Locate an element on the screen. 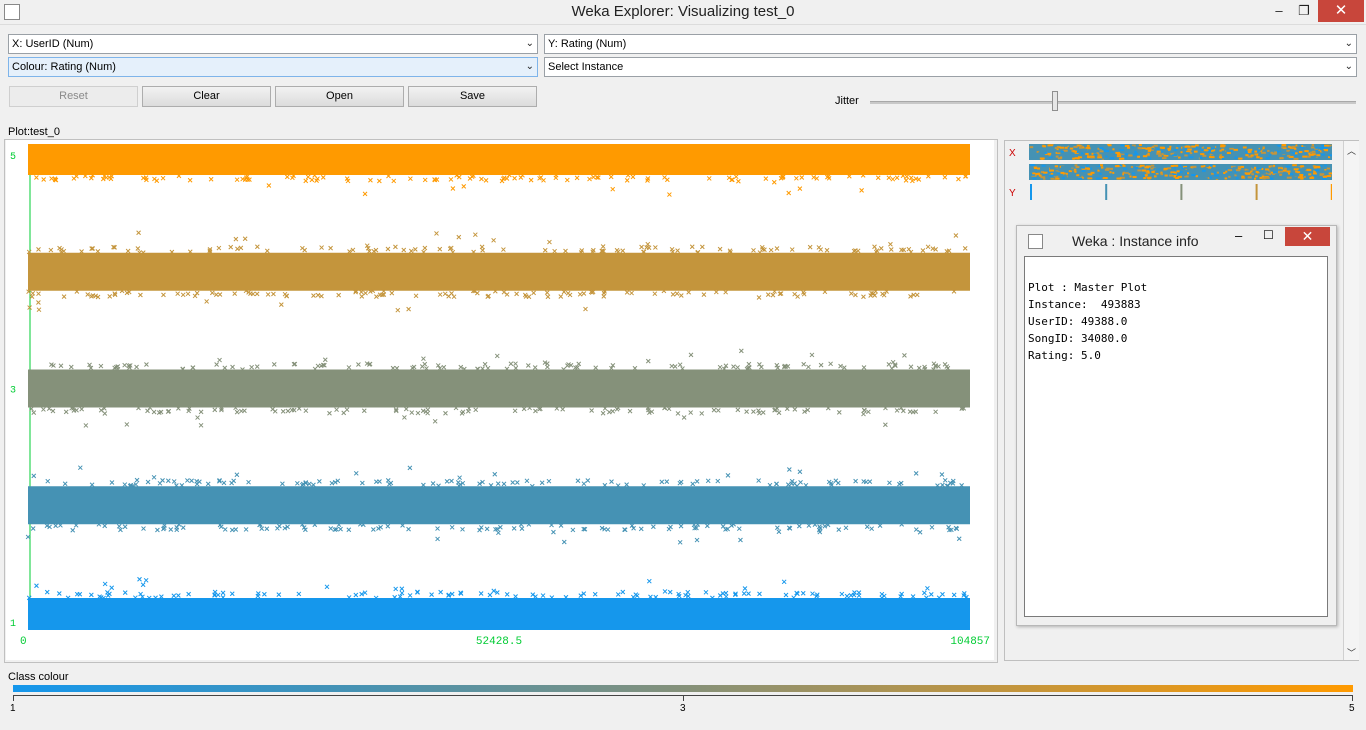  select-instance-select: Select Instance ⌄ is located at coordinates (950, 67).